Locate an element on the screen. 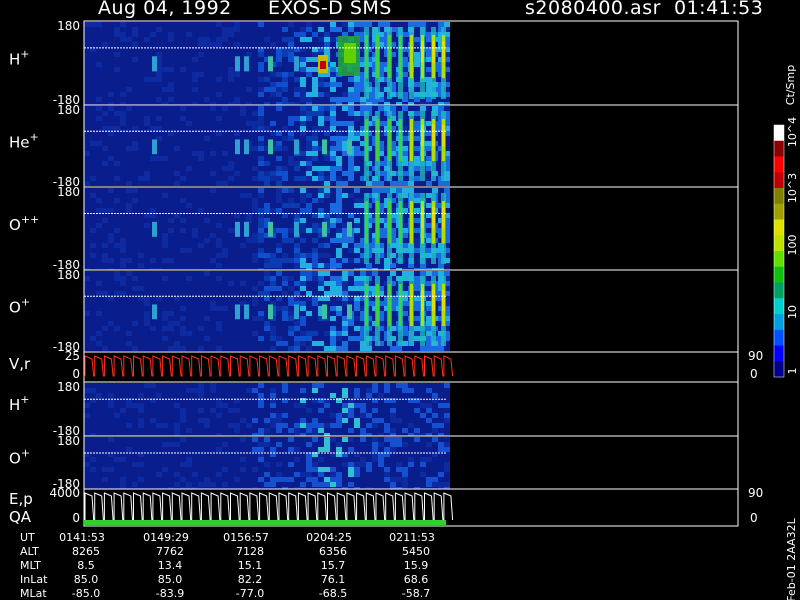 The width and height of the screenshot is (800, 600). colorbar-tick-1: 10 is located at coordinates (792, 312).